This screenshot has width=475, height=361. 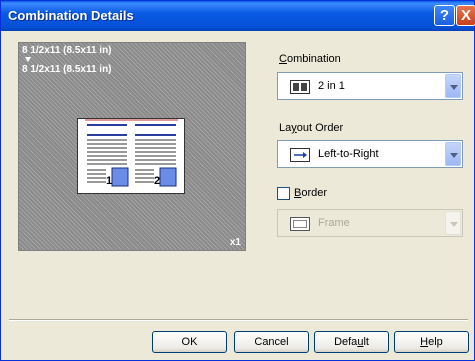 What do you see at coordinates (465, 15) in the screenshot?
I see `title-close-button: X` at bounding box center [465, 15].